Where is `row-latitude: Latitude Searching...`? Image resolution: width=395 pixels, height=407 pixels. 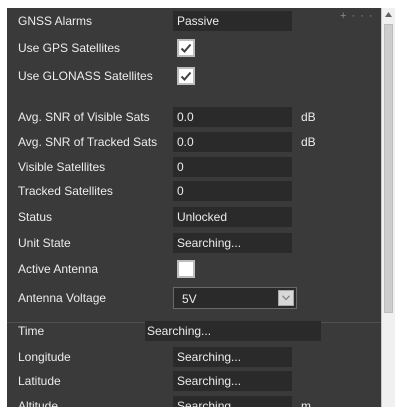
row-latitude: Latitude Searching... is located at coordinates (194, 381).